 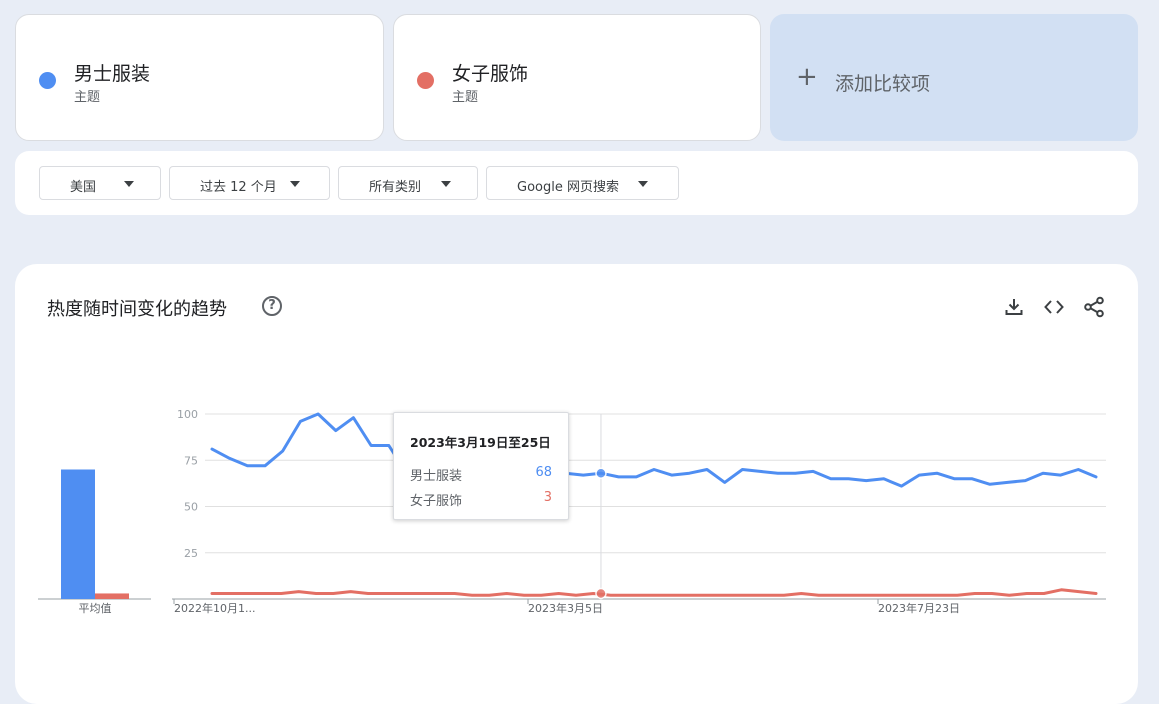 I want to click on region-dropdown: 美国, so click(x=100, y=183).